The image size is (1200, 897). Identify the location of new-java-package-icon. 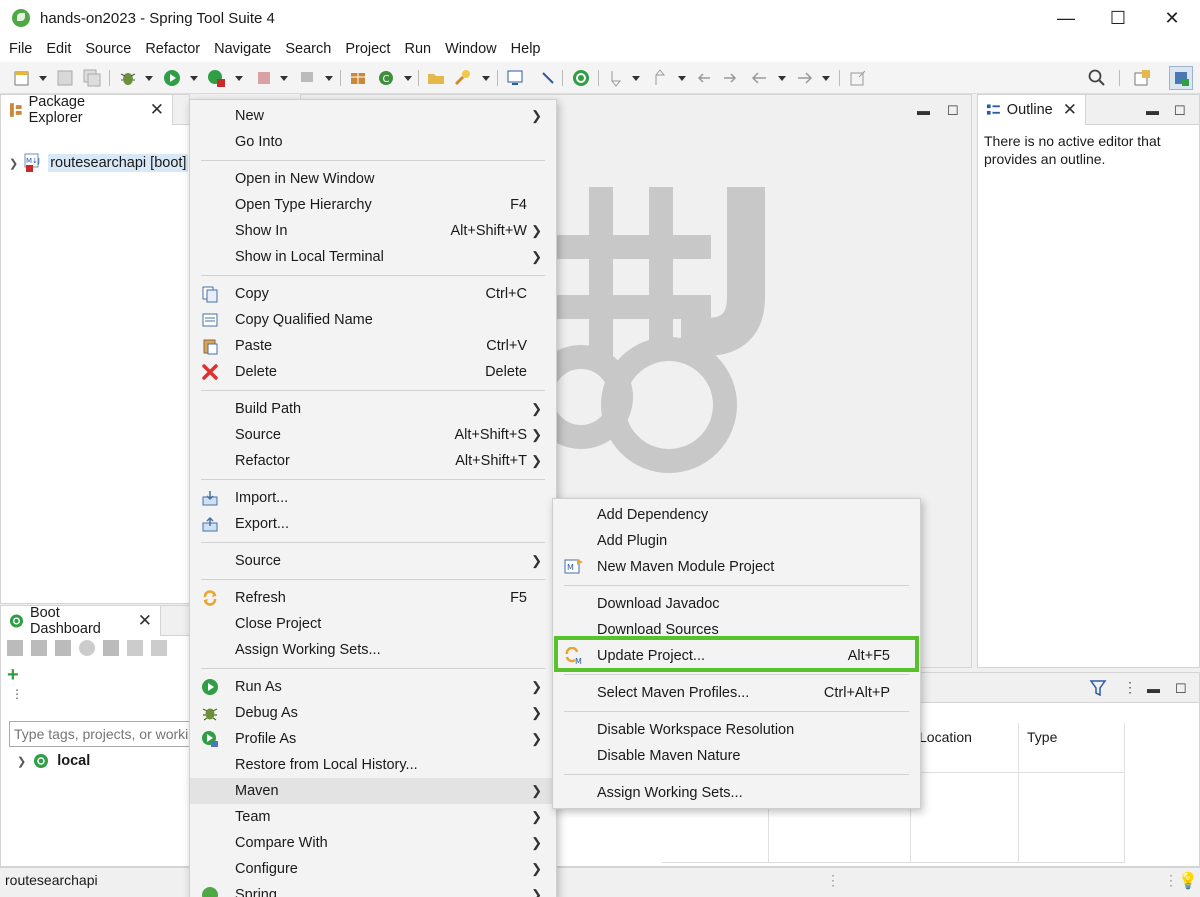
(358, 78).